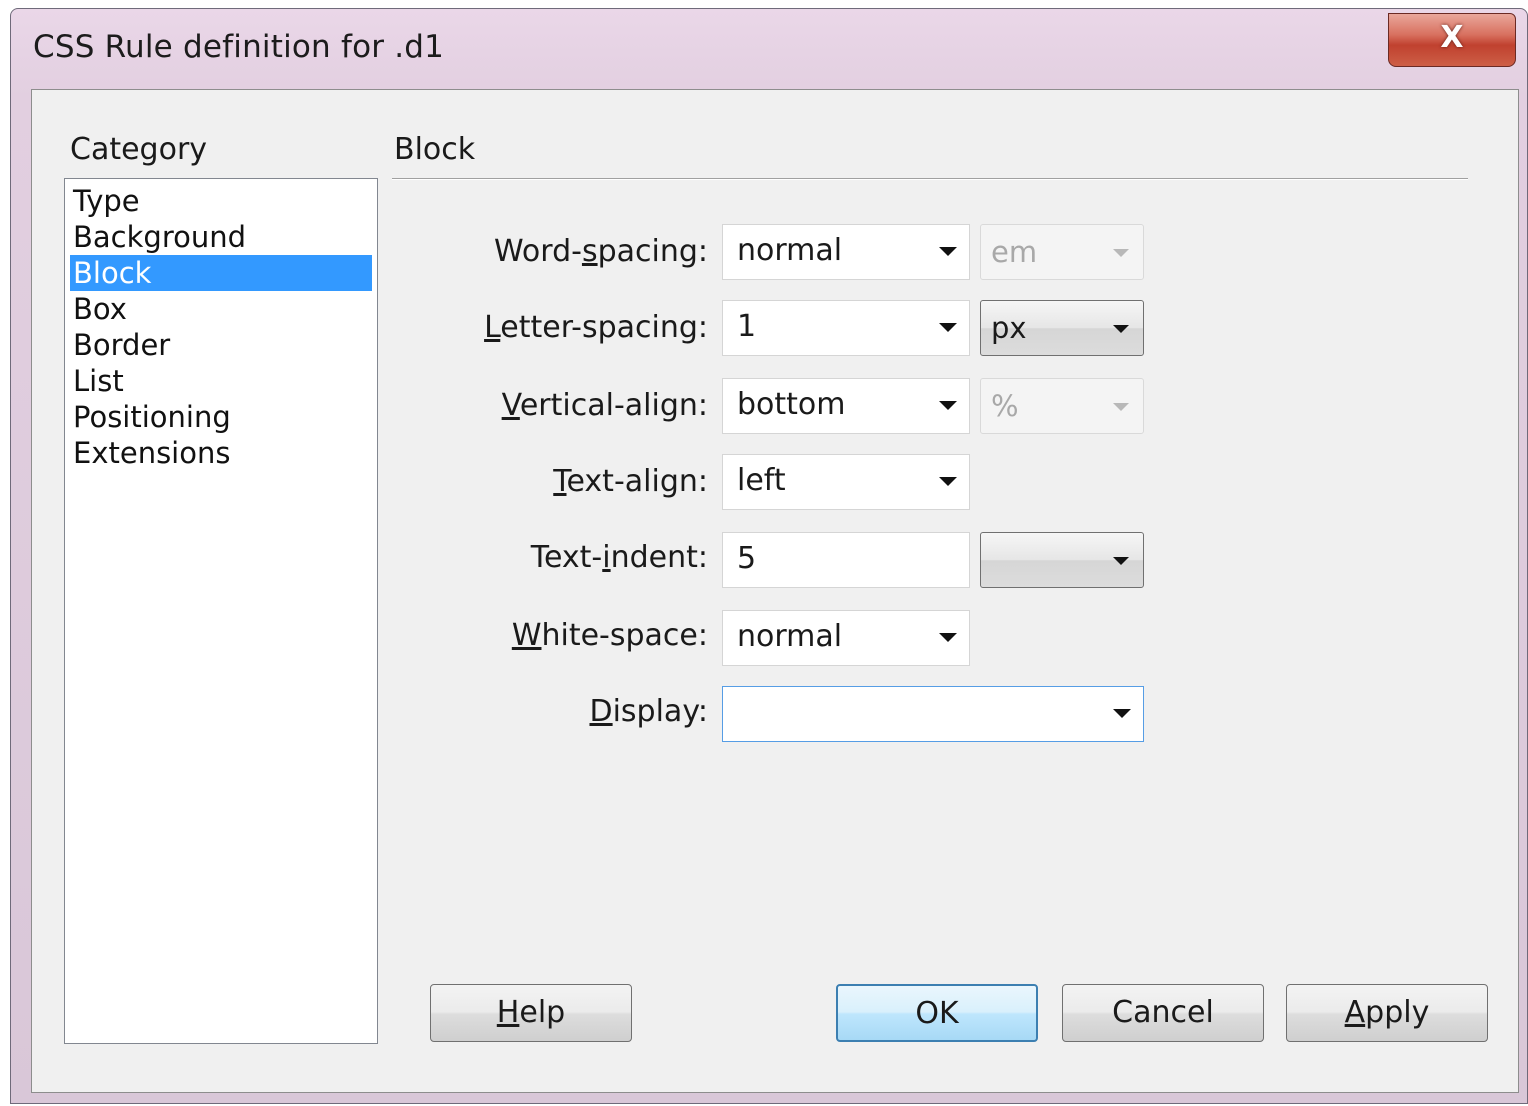 The image size is (1528, 1106). I want to click on category-item-positioning: Positioning, so click(221, 417).